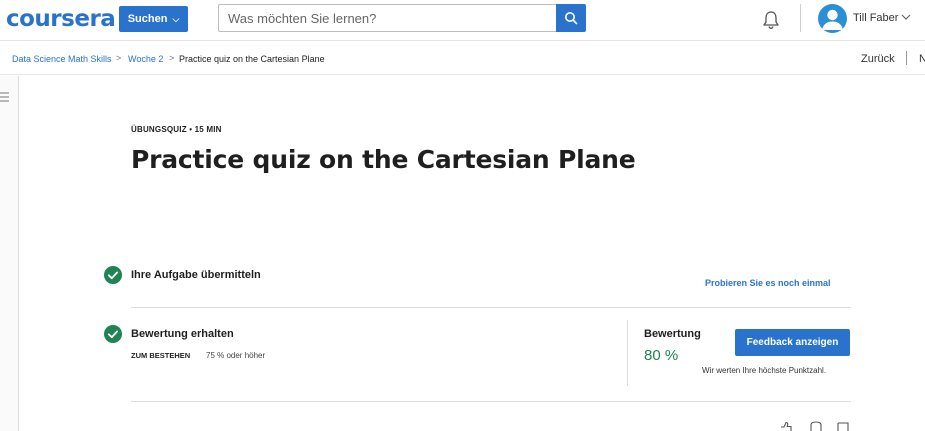 This screenshot has width=925, height=431. What do you see at coordinates (672, 334) in the screenshot?
I see `grade-label: Bewertung` at bounding box center [672, 334].